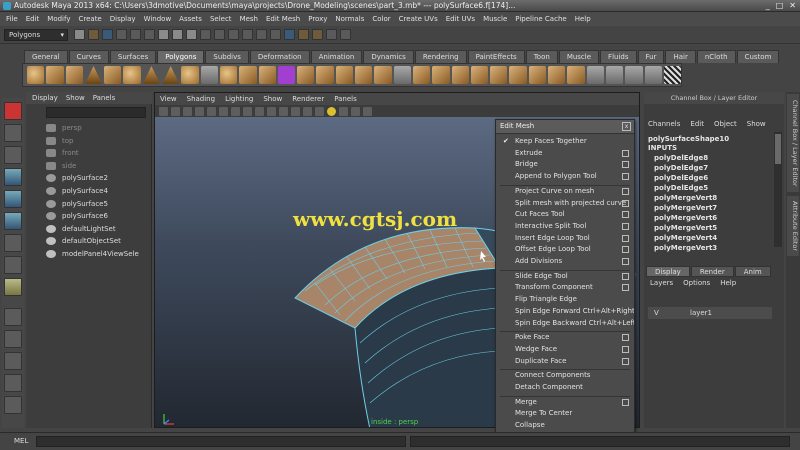  I want to click on menu-item-project-curve-on-mesh: Project Curve on mesh, so click(554, 191).